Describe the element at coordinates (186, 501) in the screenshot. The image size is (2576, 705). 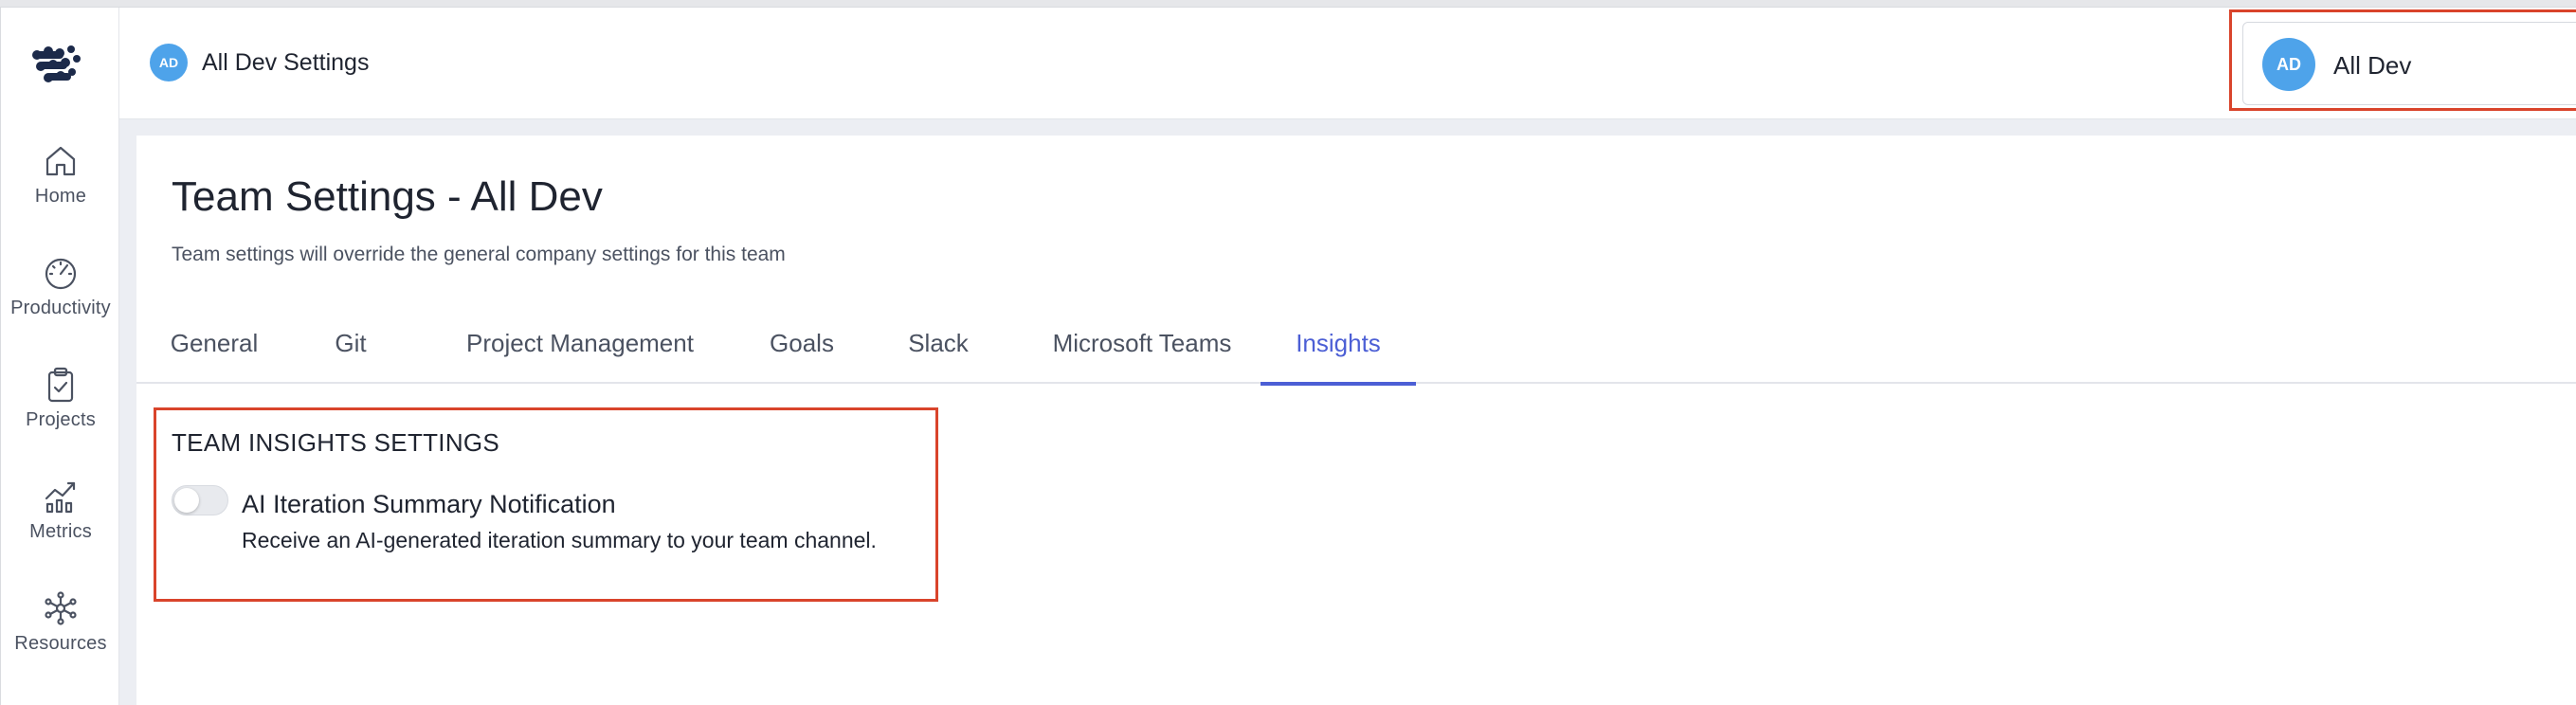
I see `toggle-knob` at that location.